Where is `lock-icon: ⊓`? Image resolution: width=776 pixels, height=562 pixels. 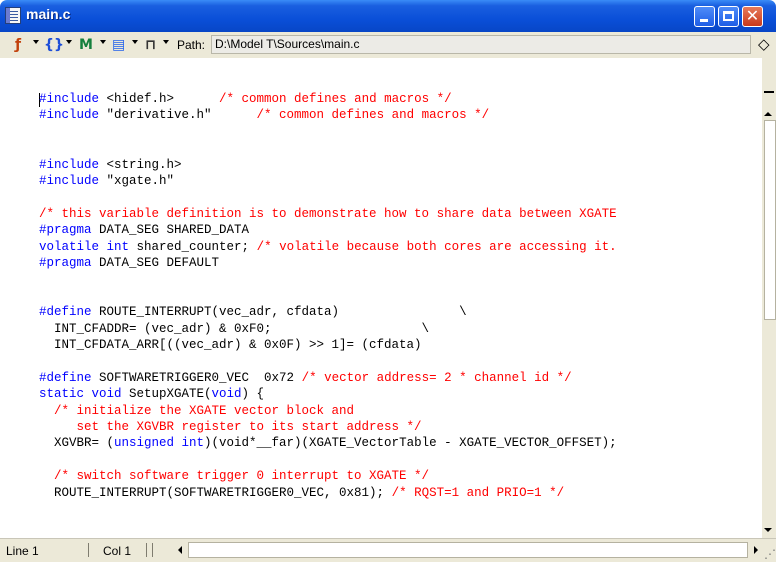
lock-icon: ⊓ is located at coordinates (150, 45).